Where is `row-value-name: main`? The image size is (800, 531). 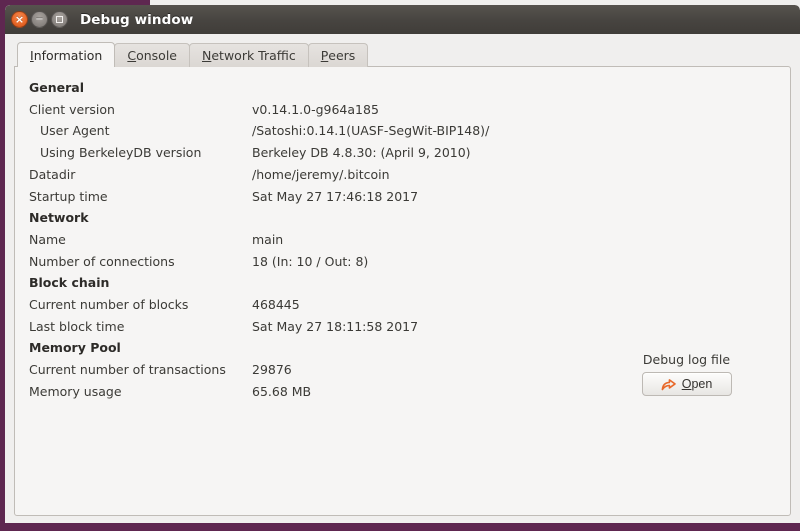
row-value-name: main is located at coordinates (268, 239).